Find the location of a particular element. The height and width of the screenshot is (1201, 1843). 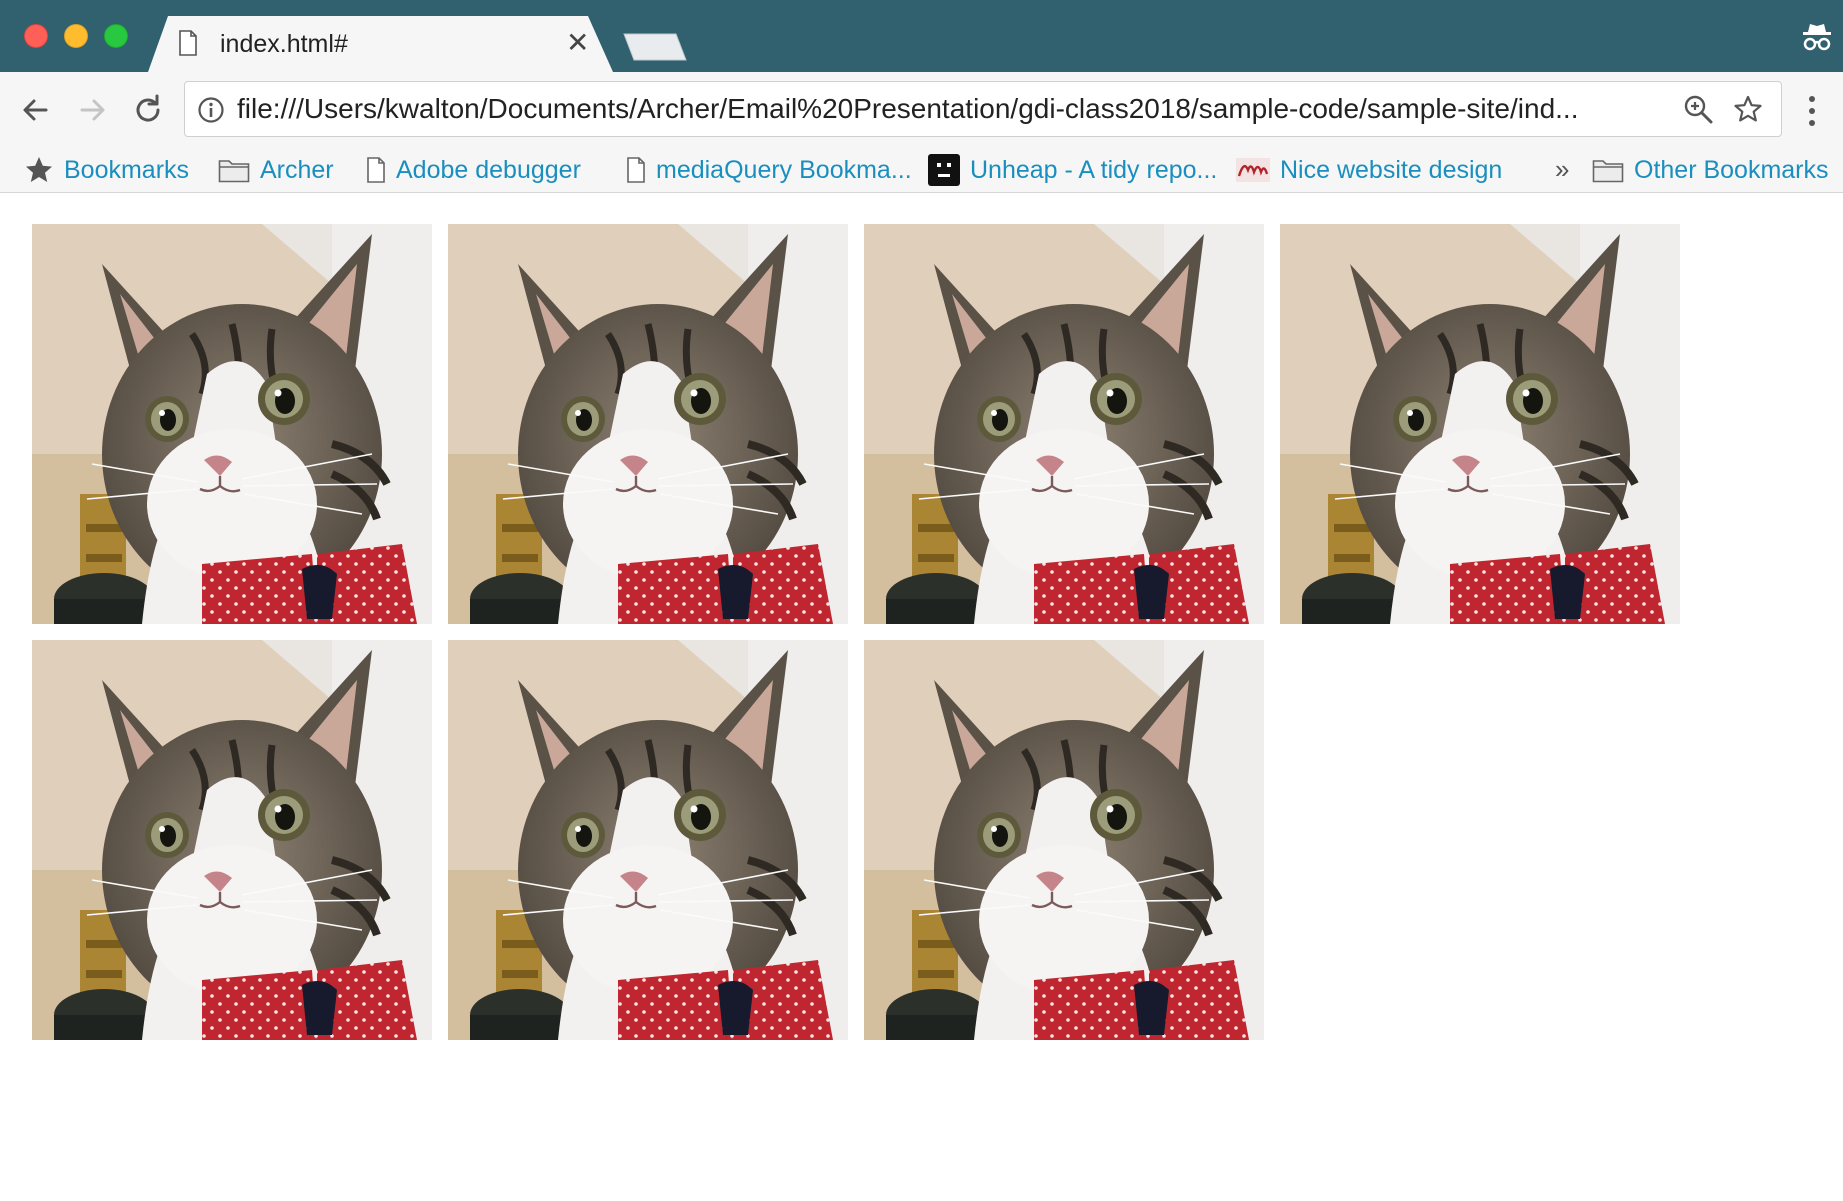

rons-favicon is located at coordinates (1253, 170).